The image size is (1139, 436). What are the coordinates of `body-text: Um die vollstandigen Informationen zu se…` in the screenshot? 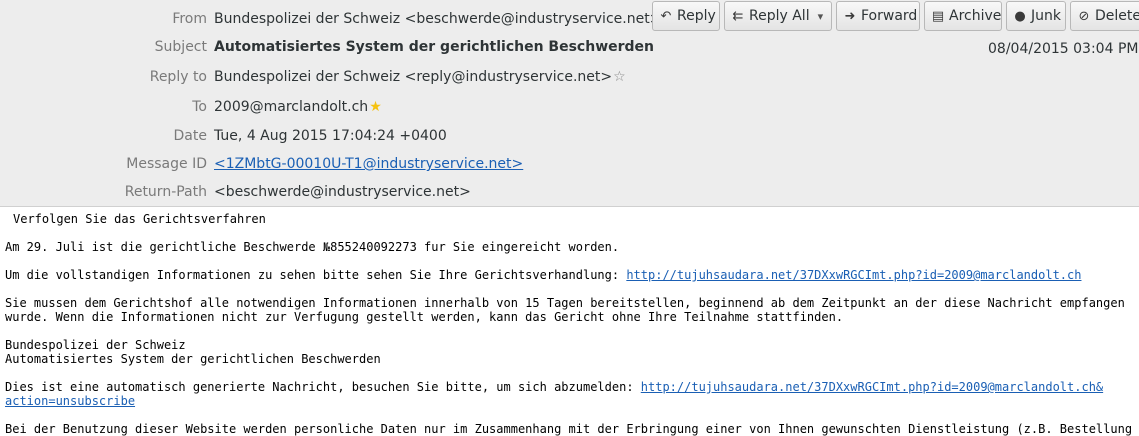 It's located at (316, 275).